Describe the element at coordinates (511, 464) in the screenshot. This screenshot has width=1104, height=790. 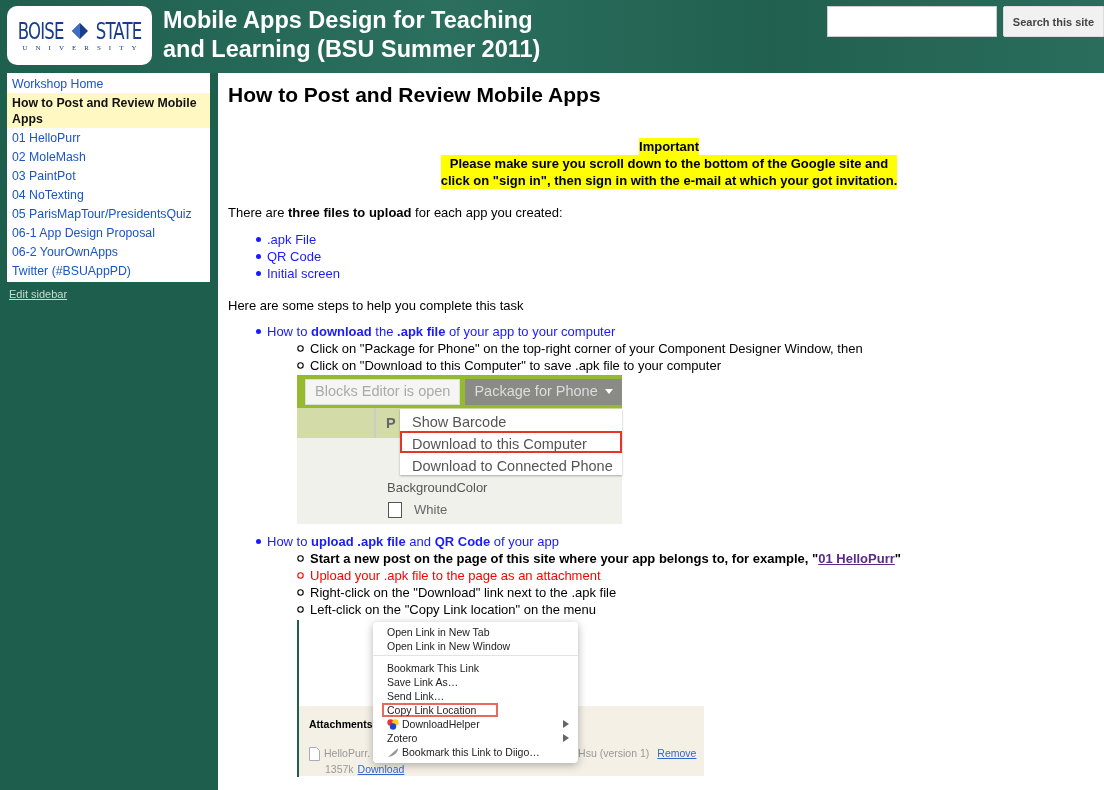
I see `menu-item: Download to Connected Phone` at that location.